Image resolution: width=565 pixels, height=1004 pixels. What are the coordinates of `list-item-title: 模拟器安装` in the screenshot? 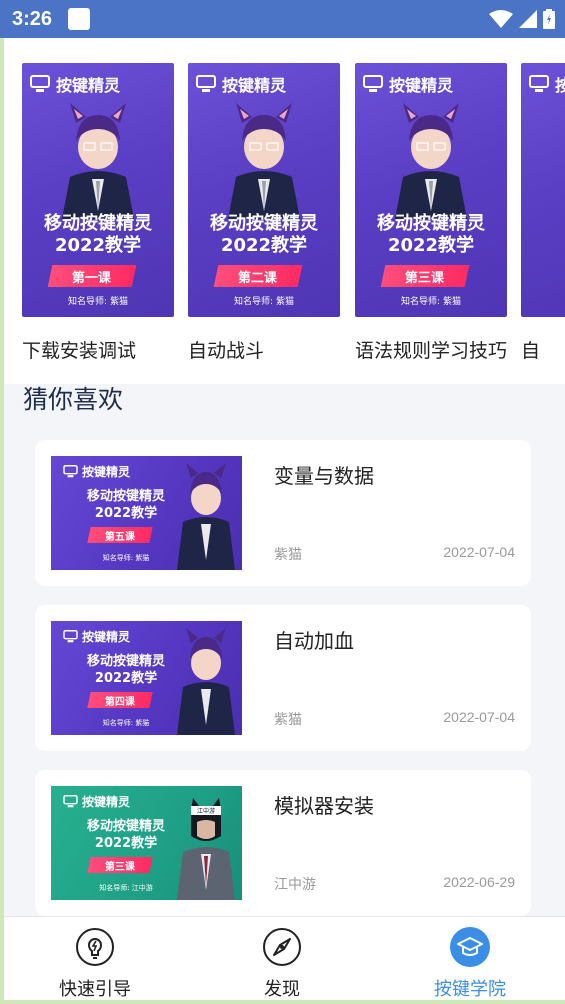 It's located at (324, 804).